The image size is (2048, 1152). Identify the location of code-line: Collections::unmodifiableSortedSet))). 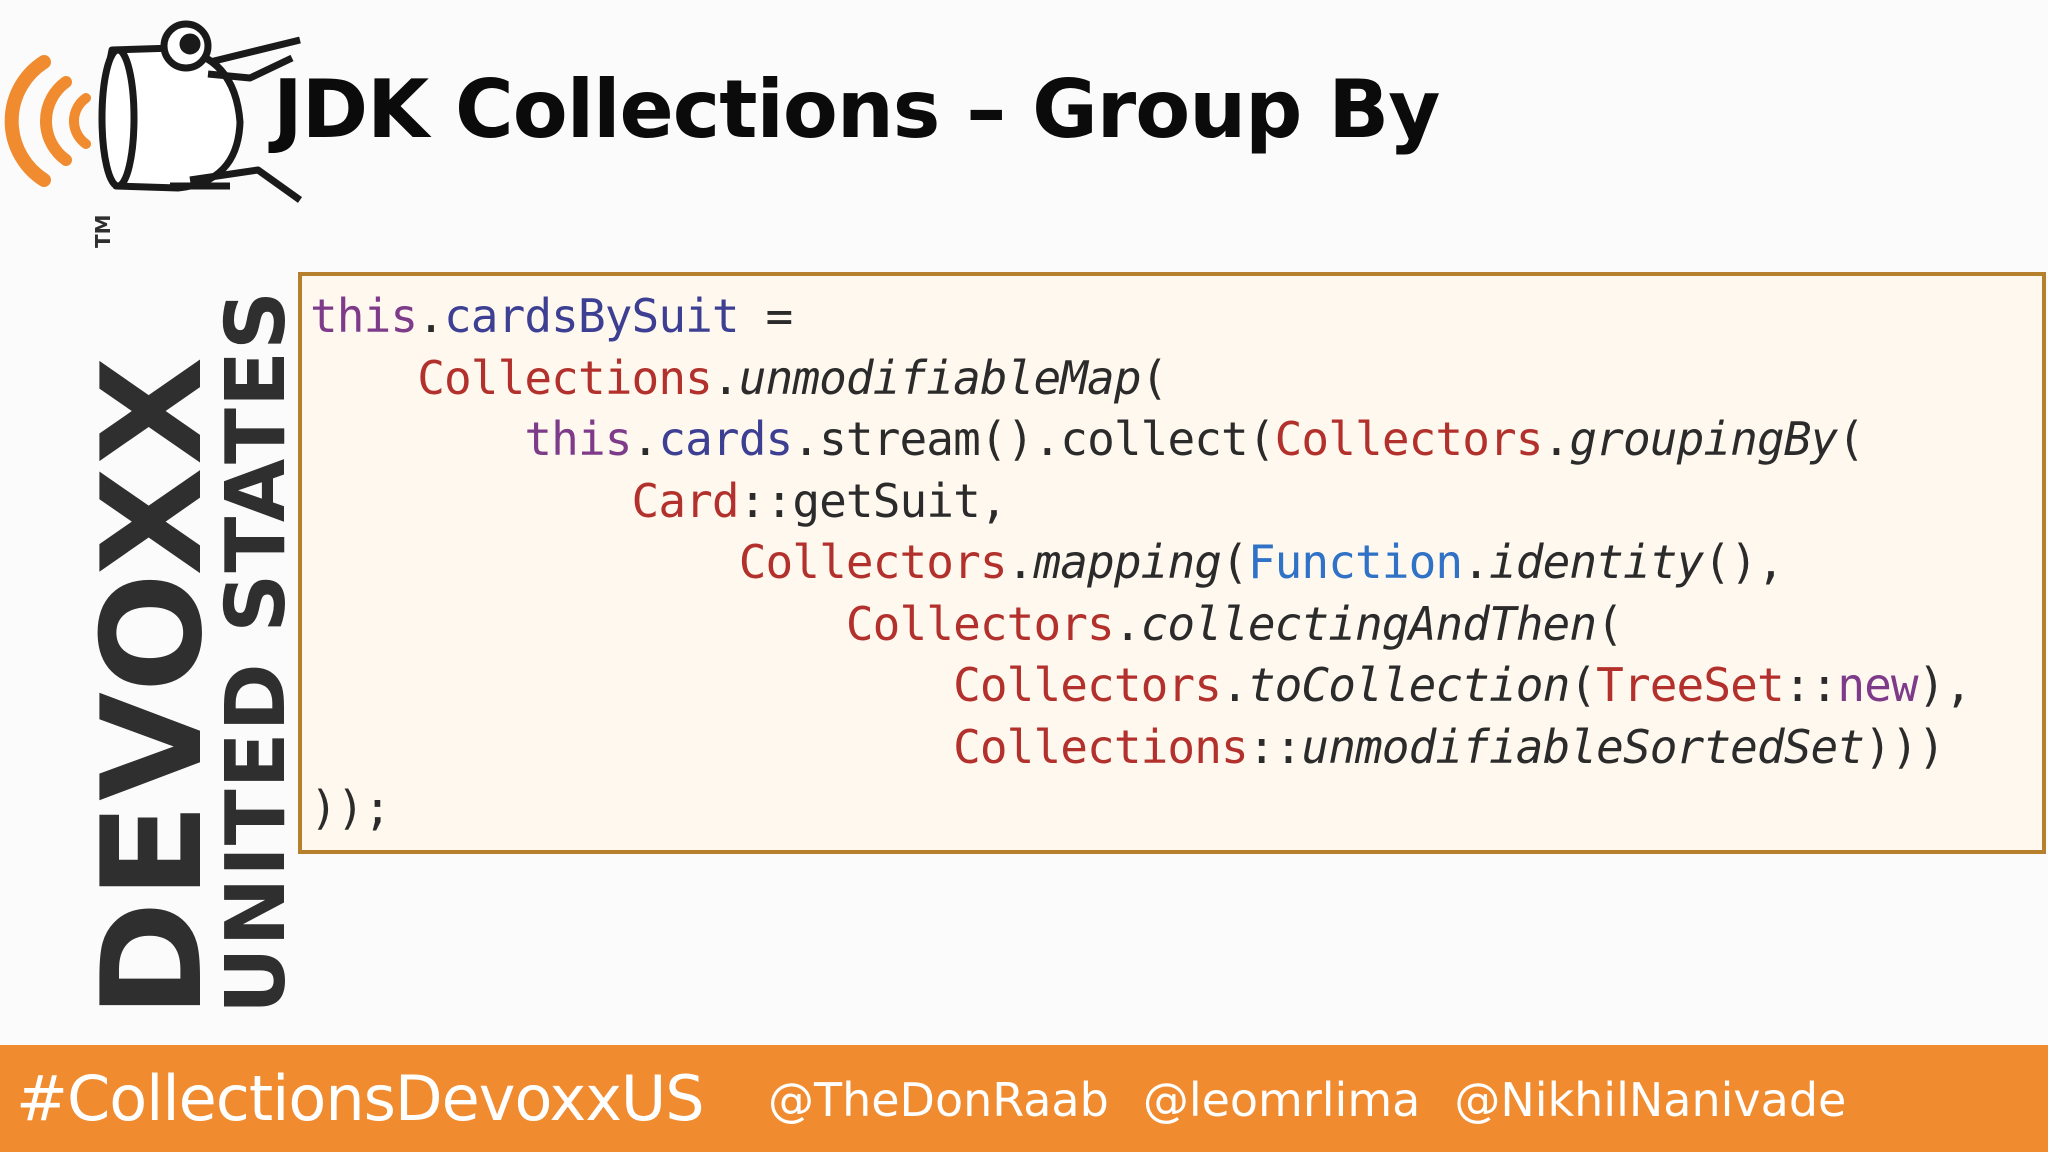
(1140, 748).